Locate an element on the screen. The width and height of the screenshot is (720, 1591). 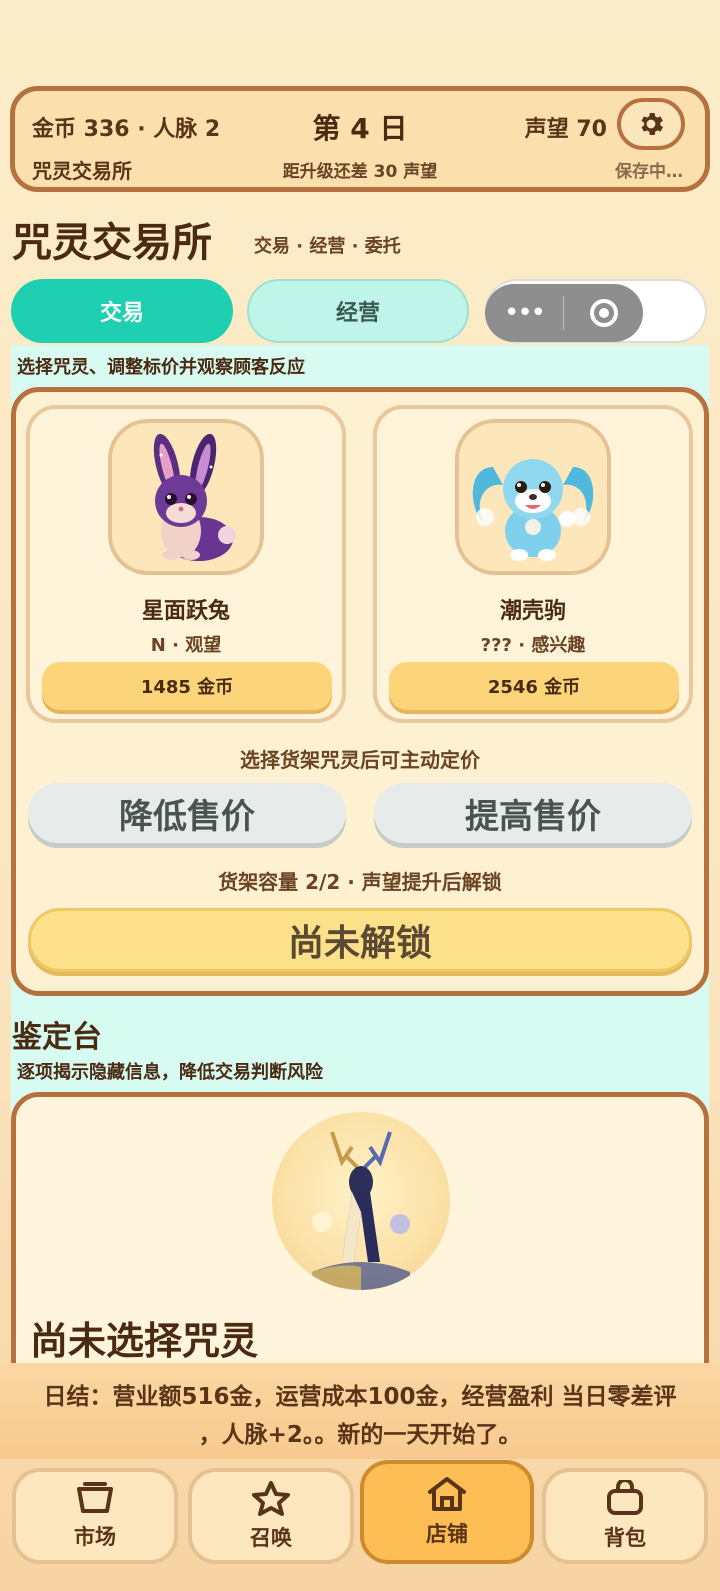
creature-name: 星面跃兔 is located at coordinates (185, 611).